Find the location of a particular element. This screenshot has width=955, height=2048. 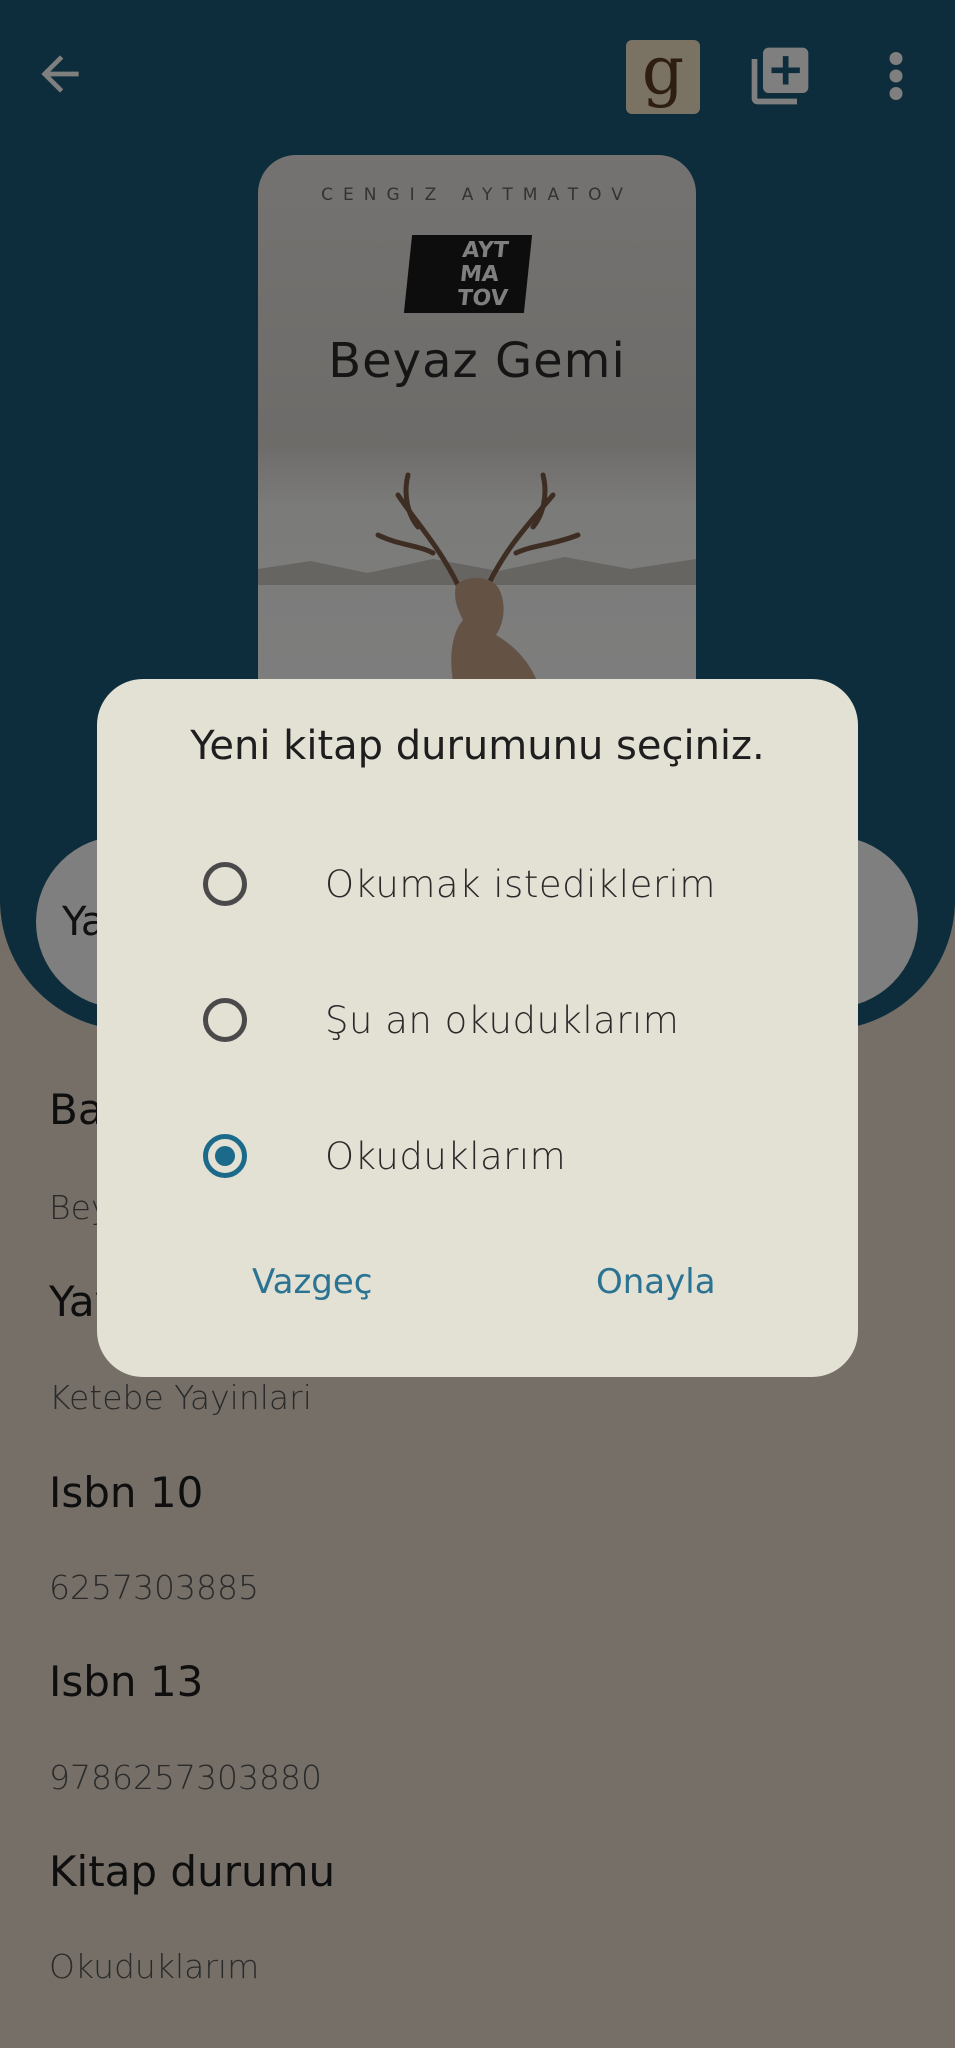

option-label: Okuduklarım is located at coordinates (446, 1156).